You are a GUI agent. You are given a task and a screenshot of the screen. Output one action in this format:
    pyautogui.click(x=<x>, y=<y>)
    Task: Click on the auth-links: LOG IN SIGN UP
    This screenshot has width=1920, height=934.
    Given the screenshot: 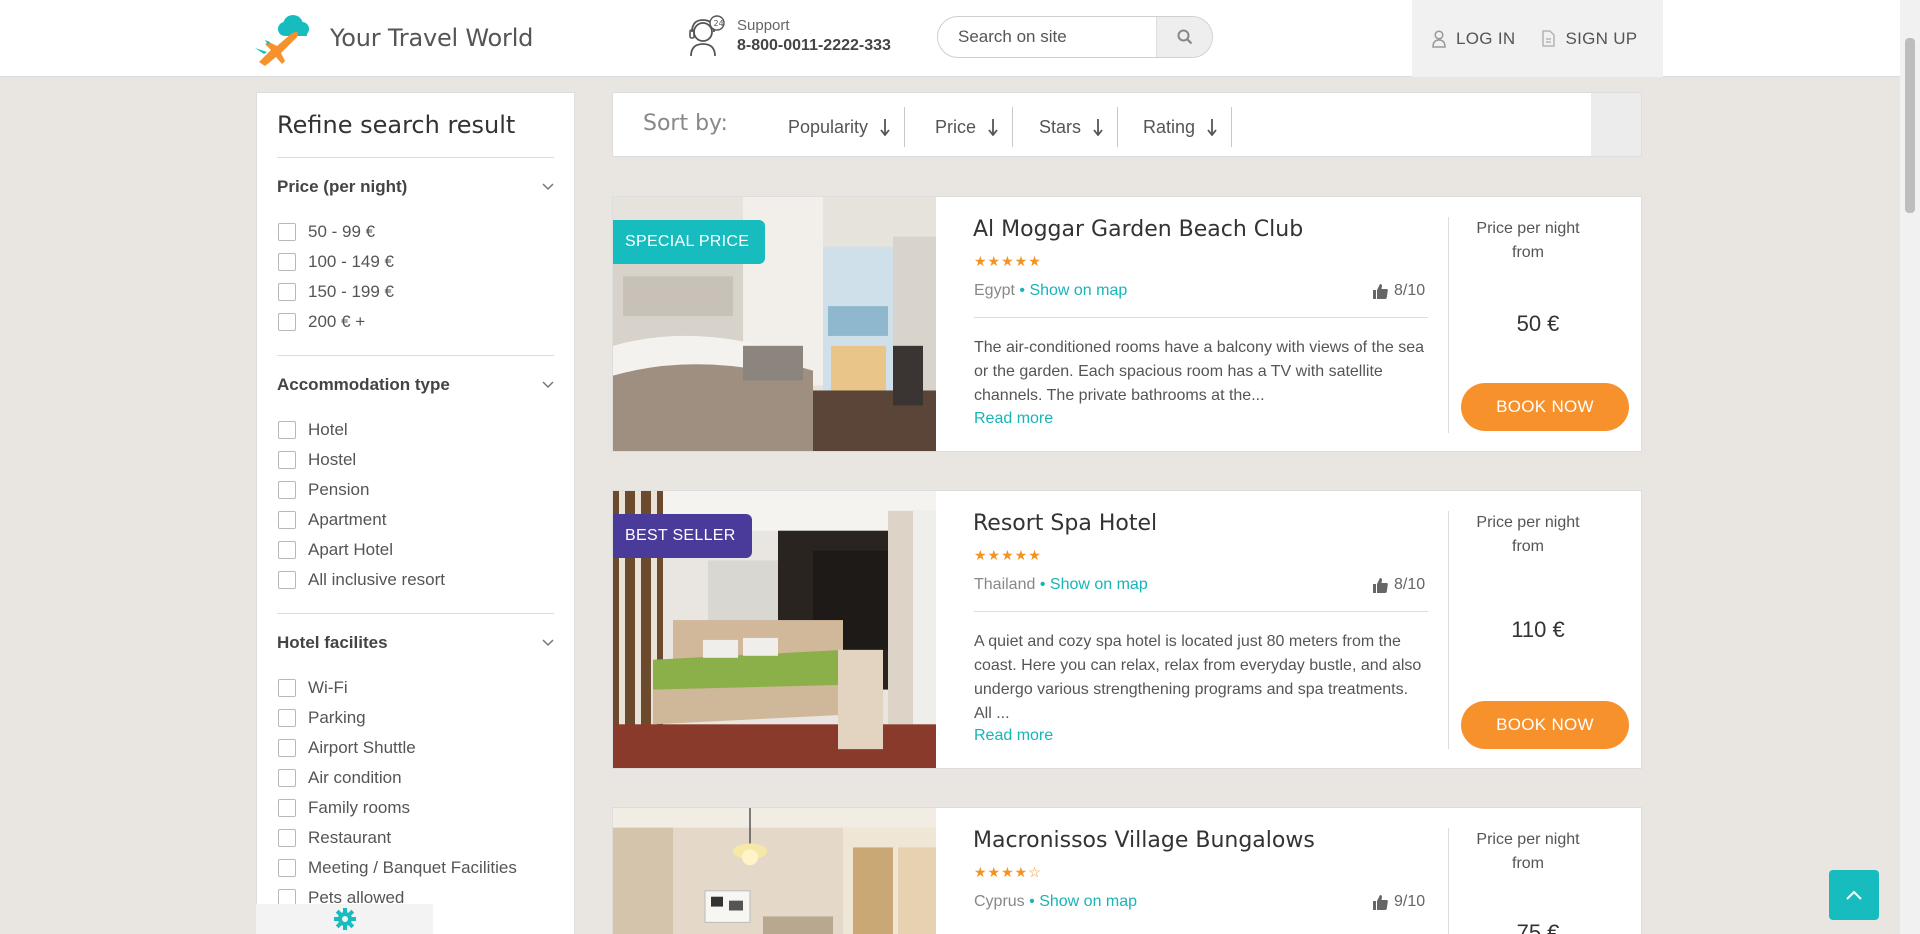 What is the action you would take?
    pyautogui.click(x=1537, y=38)
    